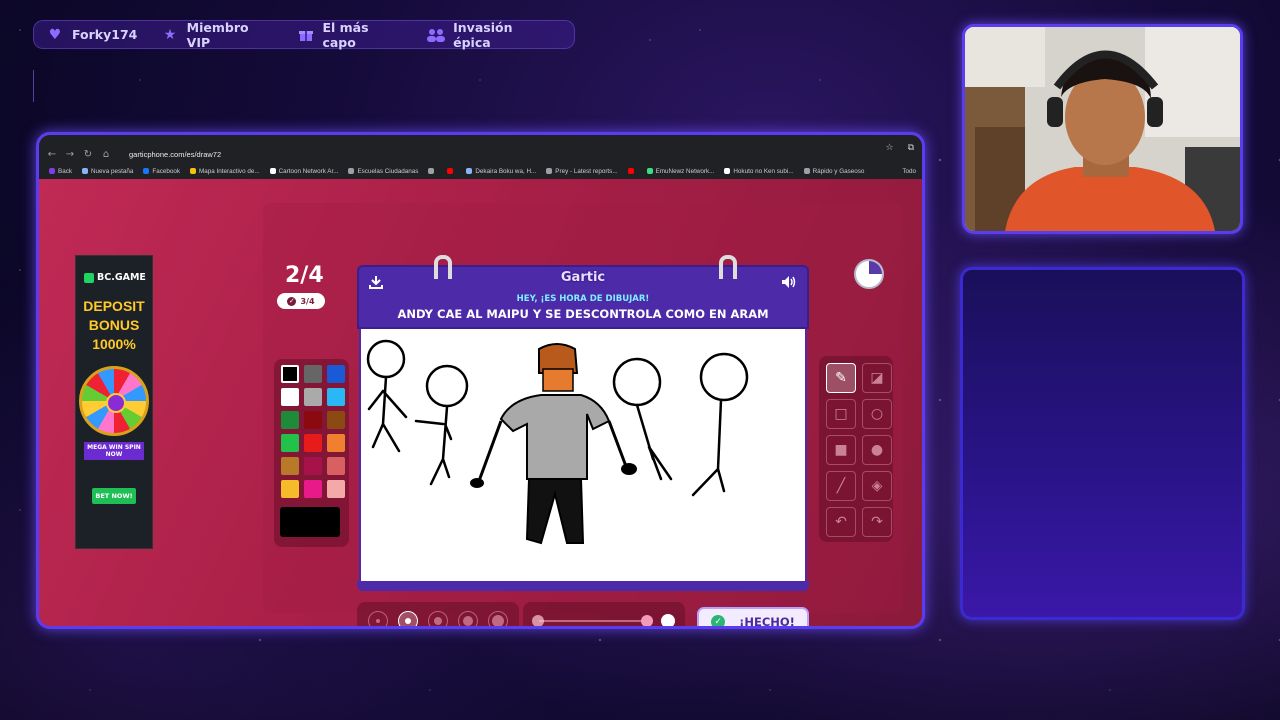 Image resolution: width=1280 pixels, height=720 pixels. Describe the element at coordinates (438, 621) in the screenshot. I see `brush-size-dot` at that location.